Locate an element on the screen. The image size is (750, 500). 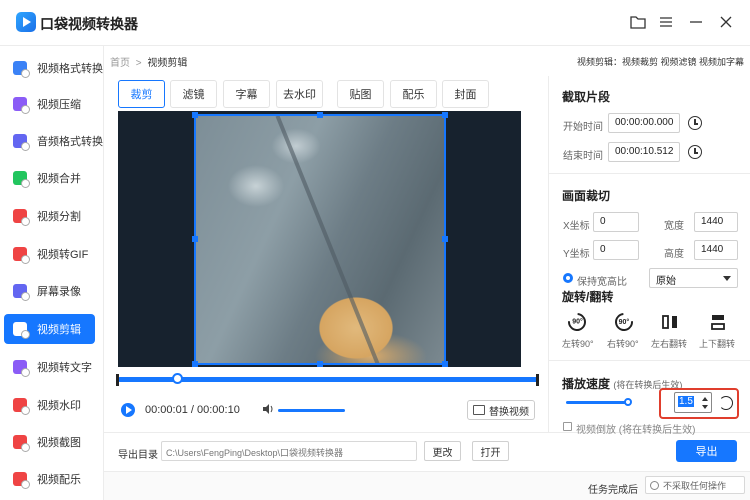
screen-record-icon is located at coordinates (21, 292).